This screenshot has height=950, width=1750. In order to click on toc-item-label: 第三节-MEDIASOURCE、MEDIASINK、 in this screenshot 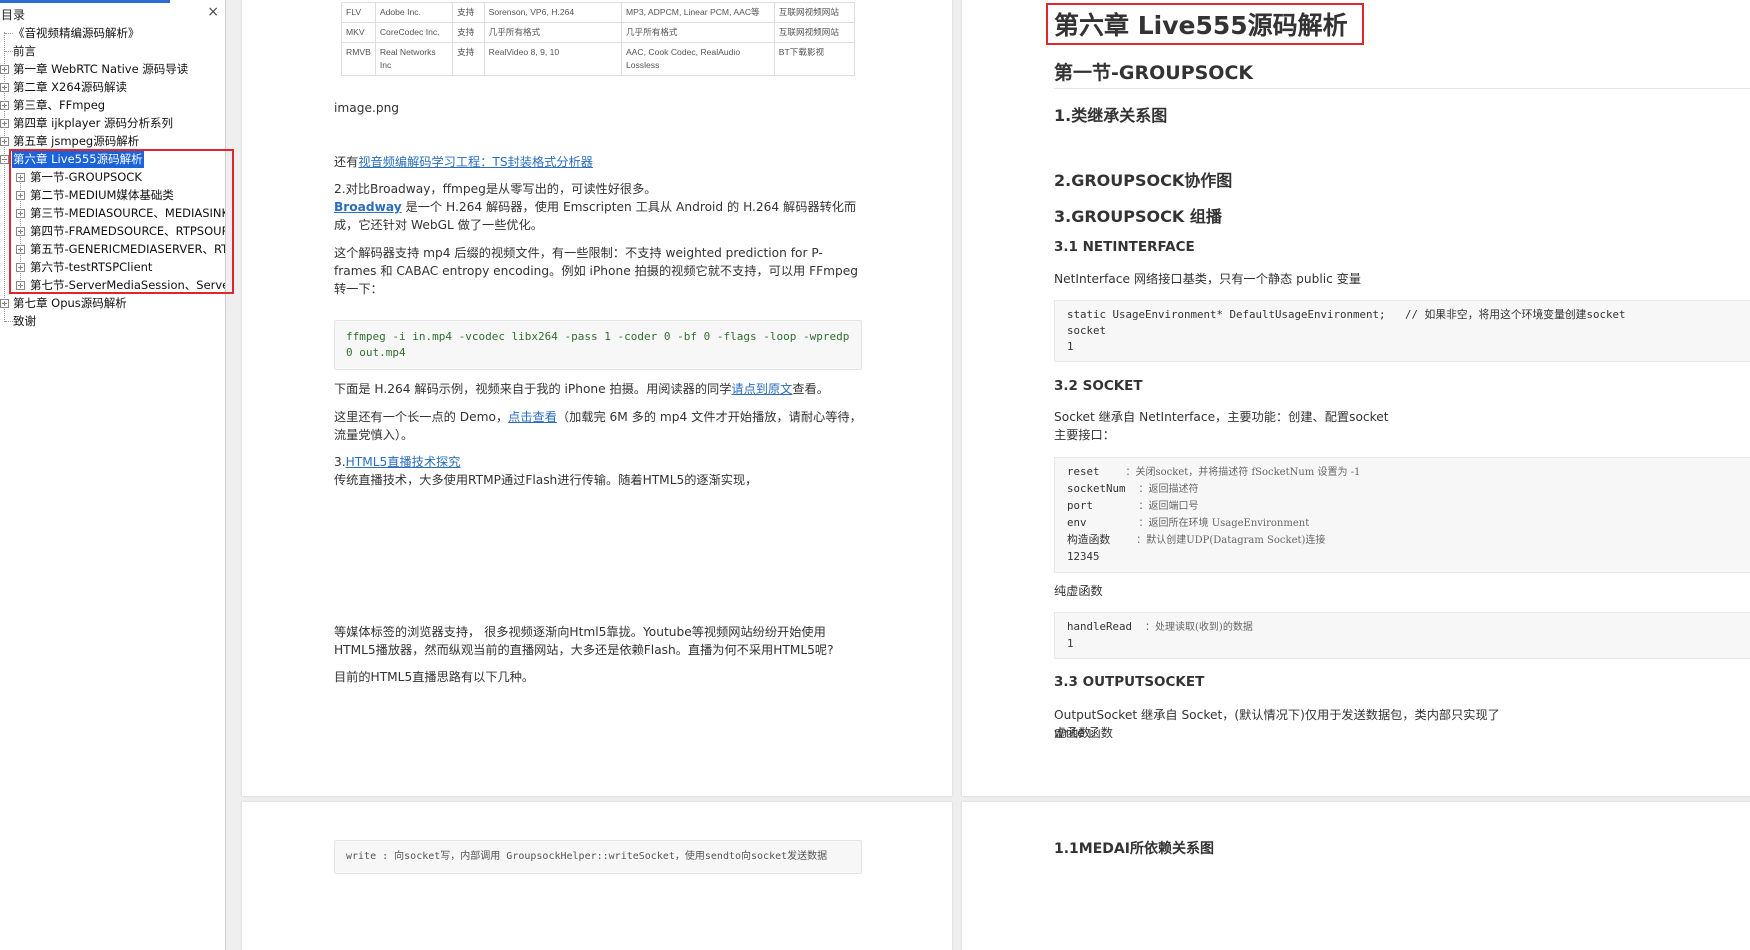, I will do `click(127, 213)`.